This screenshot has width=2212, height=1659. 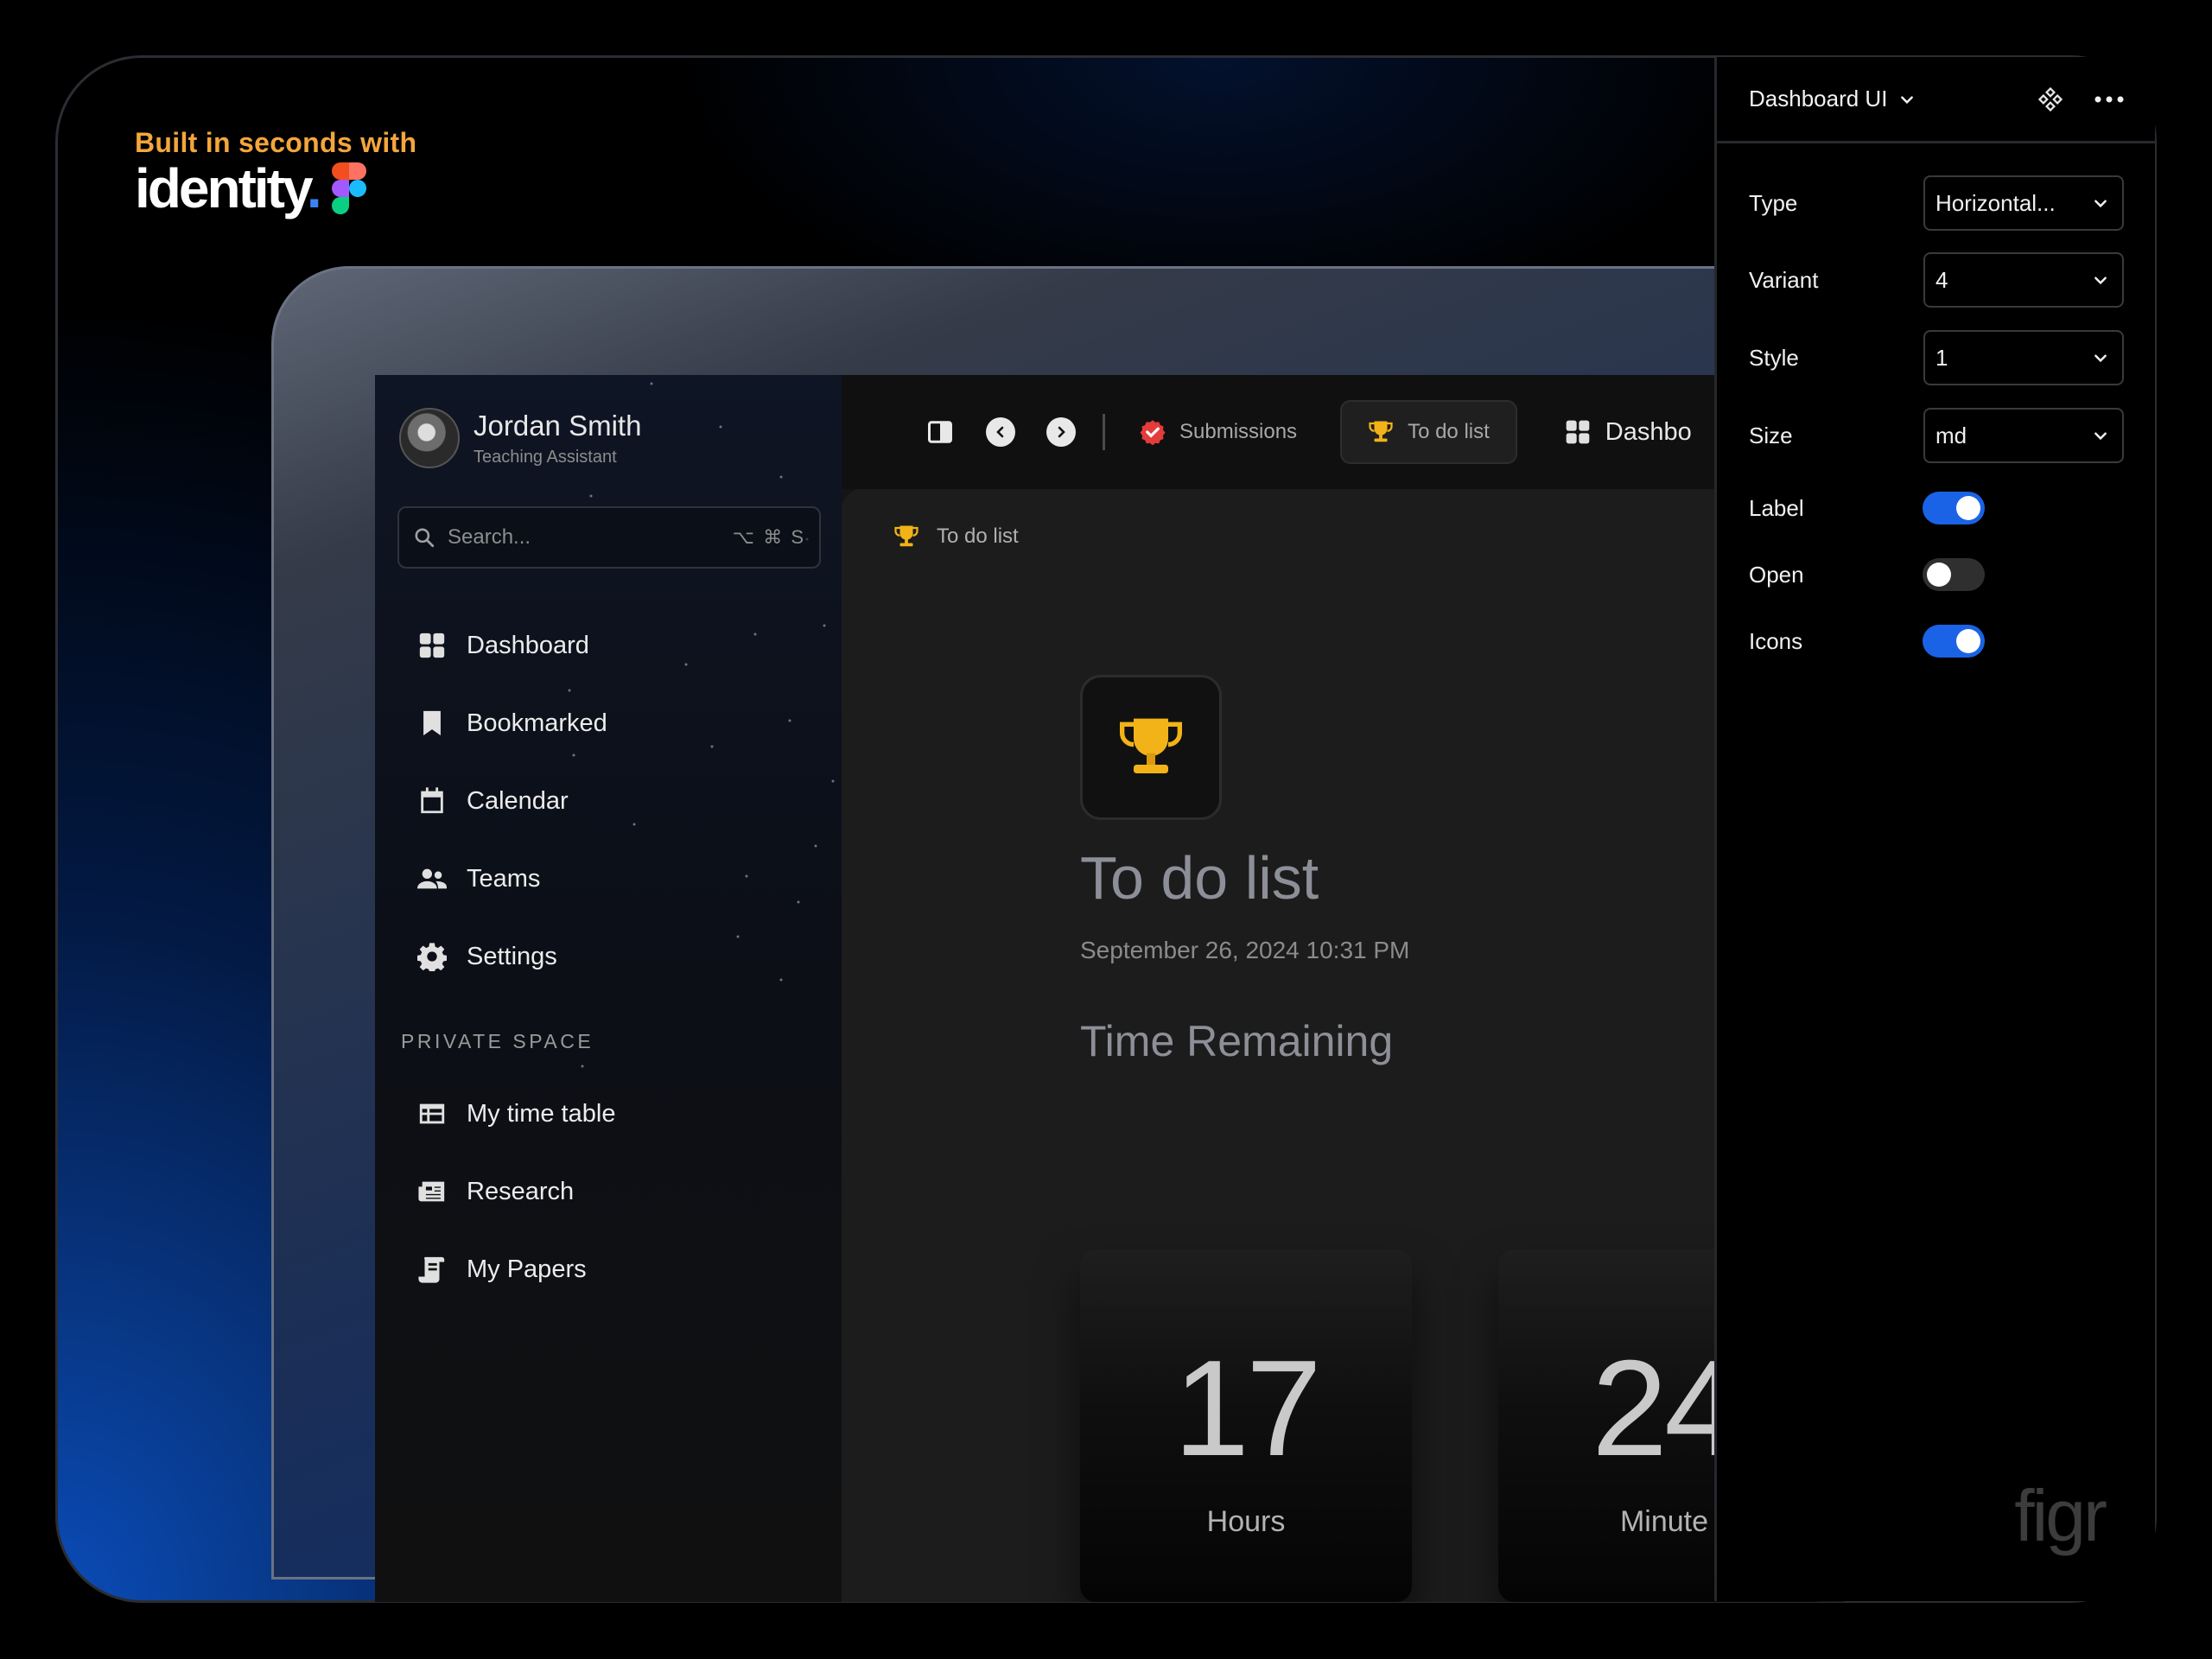 What do you see at coordinates (1954, 508) in the screenshot?
I see `label-toggle` at bounding box center [1954, 508].